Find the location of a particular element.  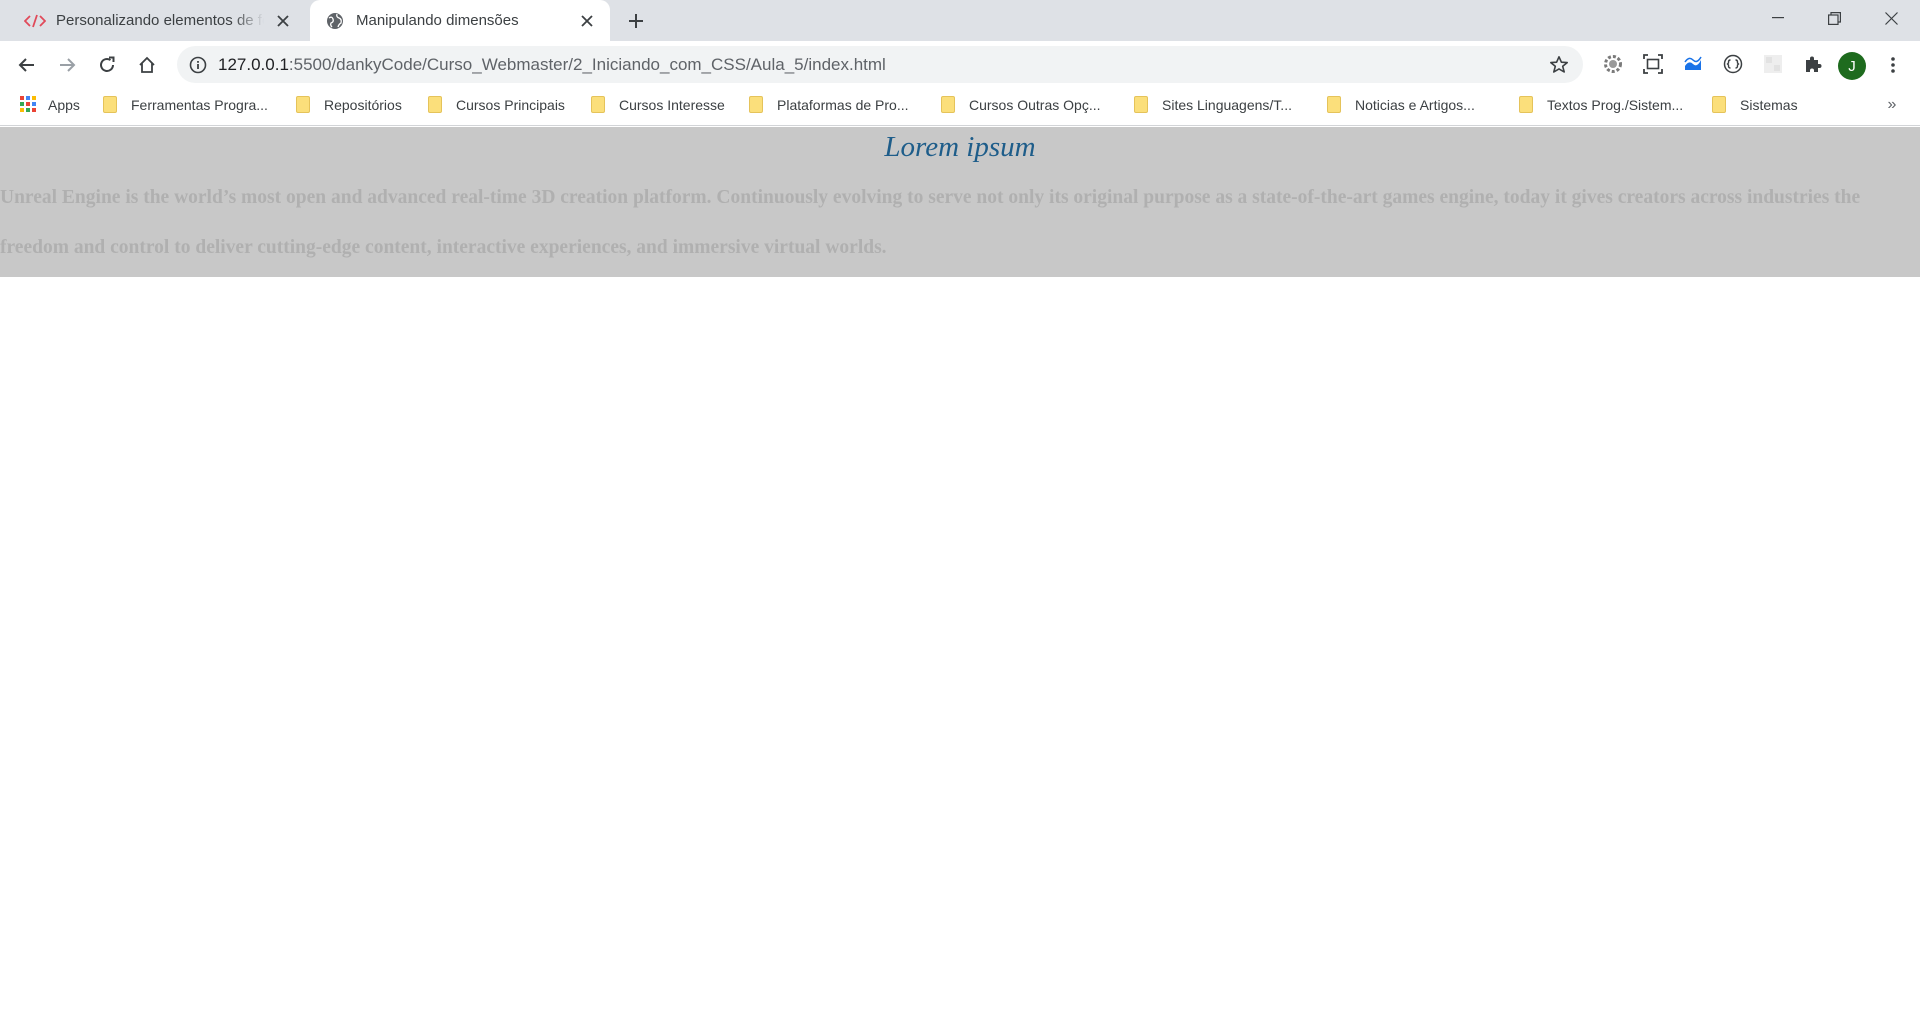

close-window-button is located at coordinates (1891, 18).